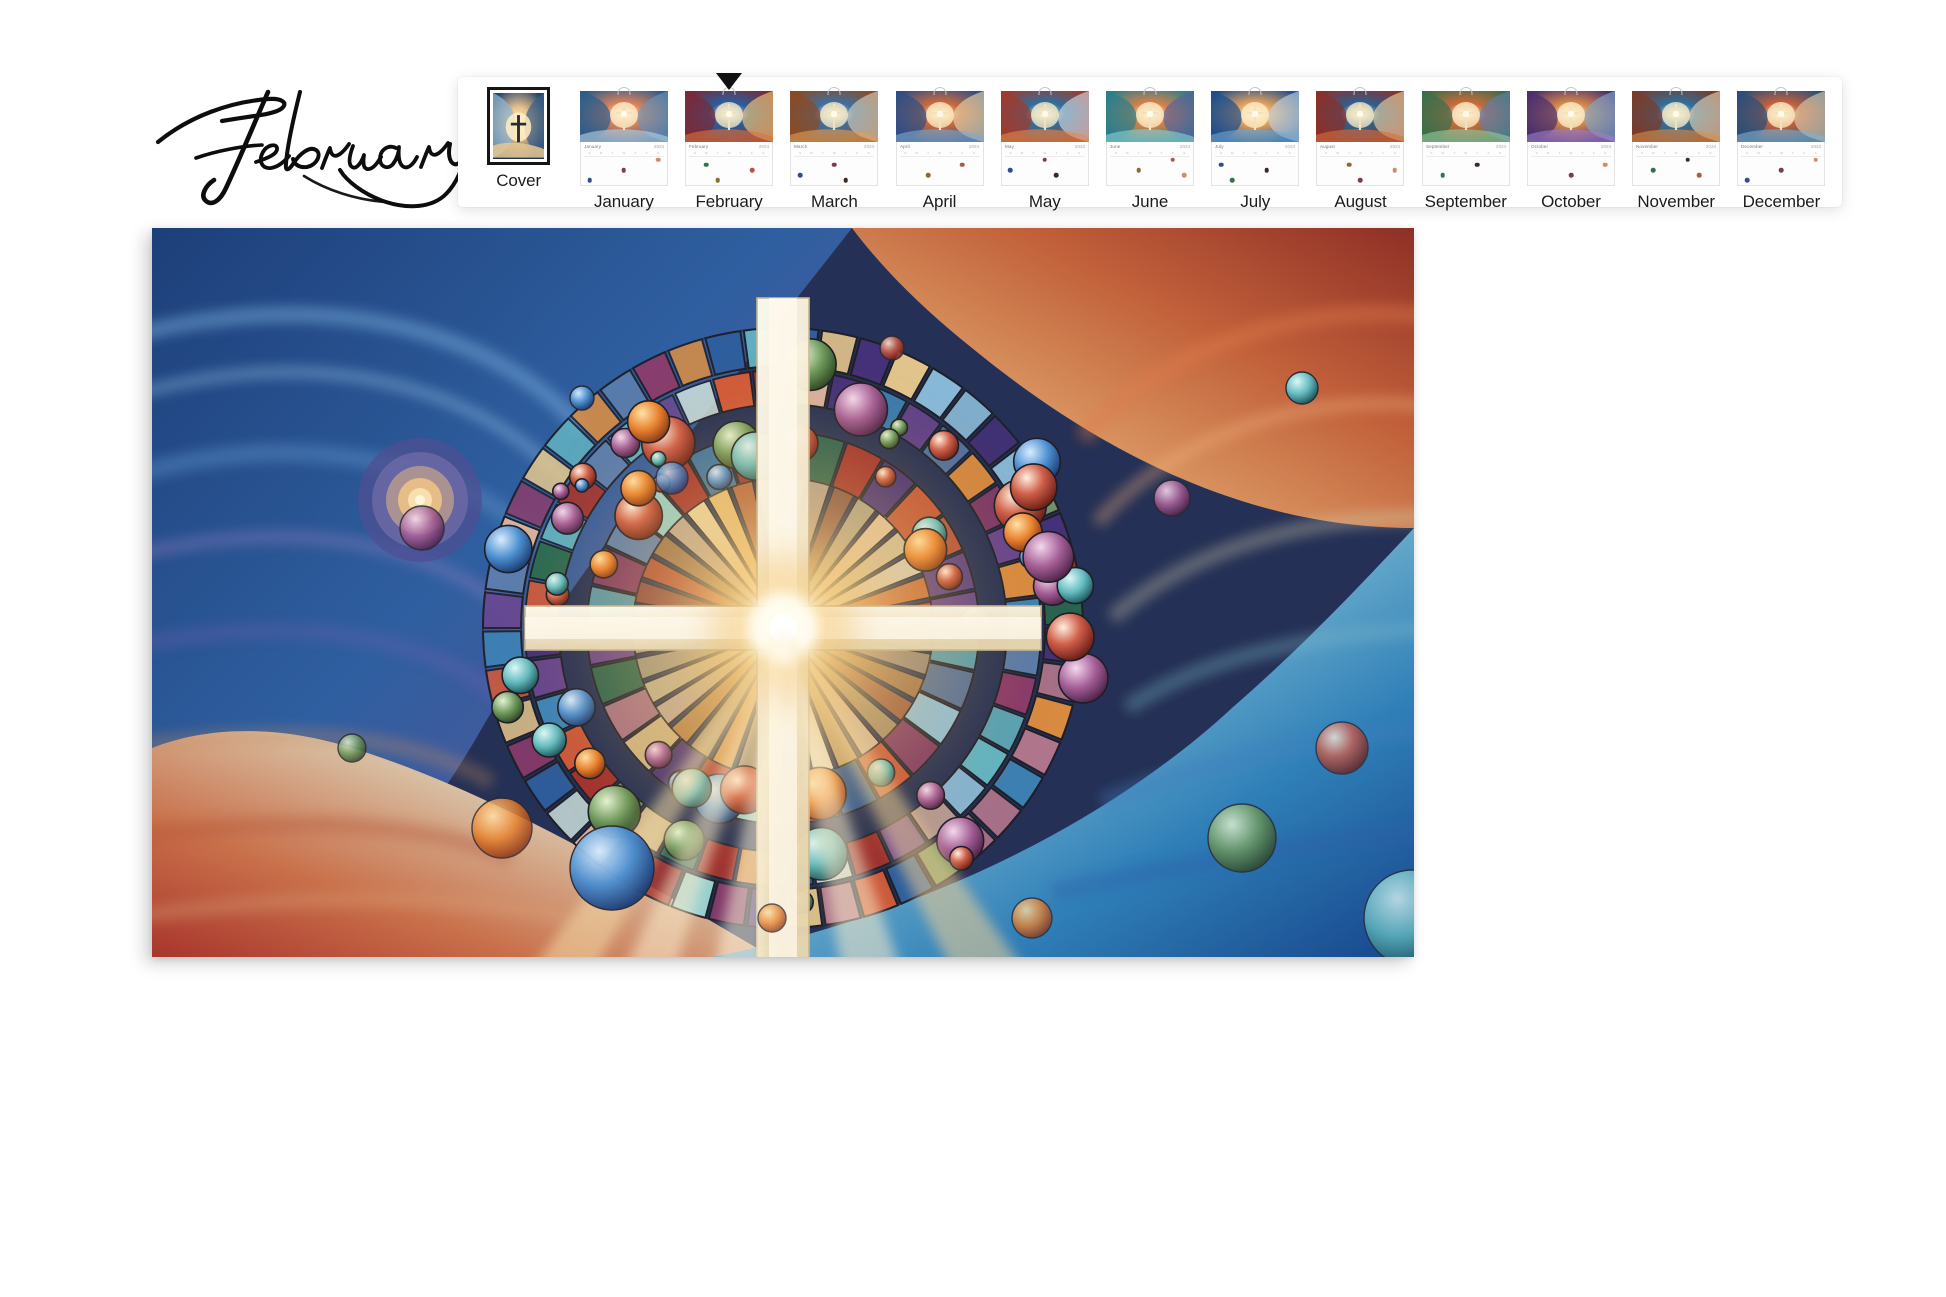  Describe the element at coordinates (1437, 146) in the screenshot. I see `calendar-month-name: September` at that location.